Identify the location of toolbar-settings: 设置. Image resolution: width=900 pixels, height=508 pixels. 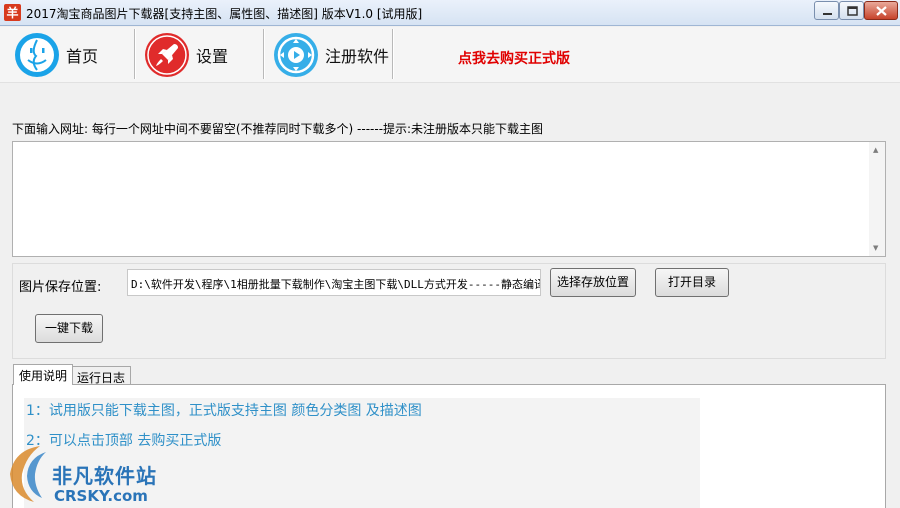
(186, 55).